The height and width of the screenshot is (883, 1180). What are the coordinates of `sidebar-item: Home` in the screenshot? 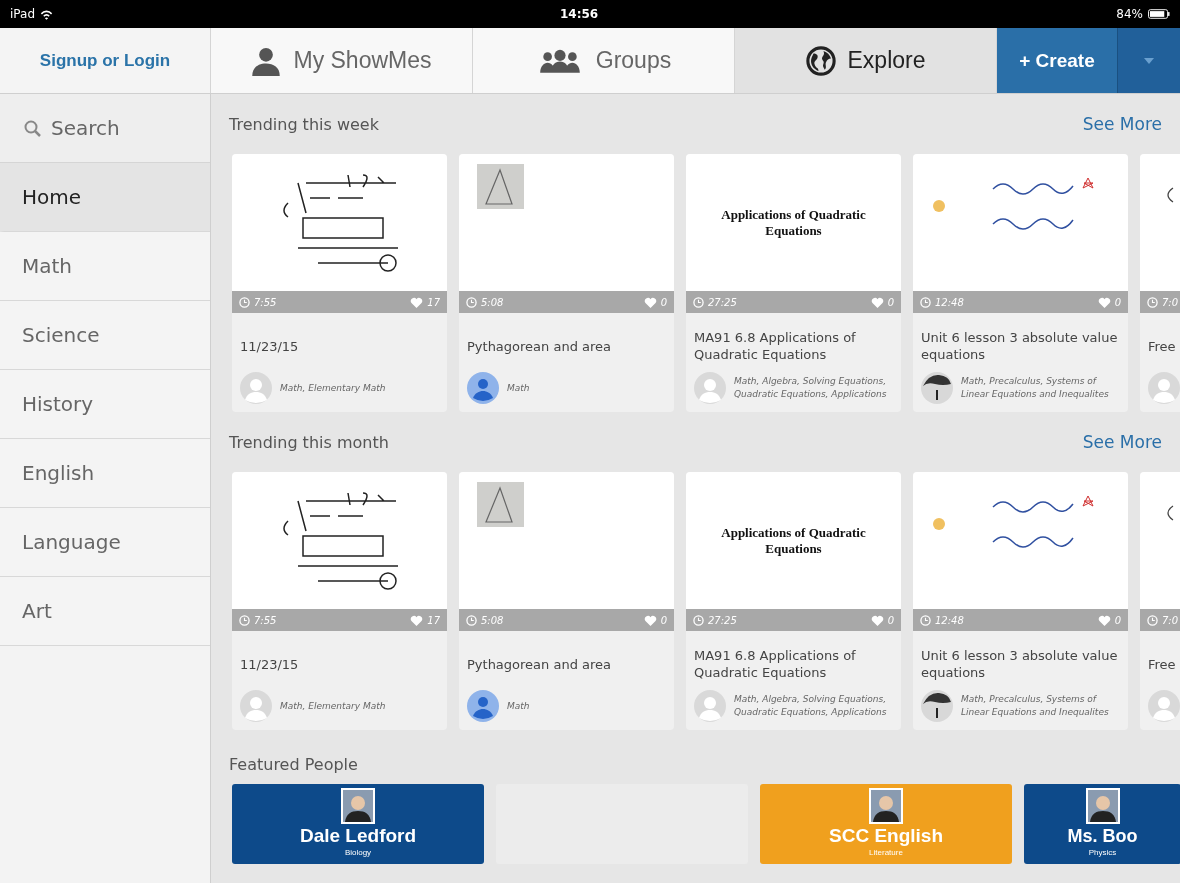 It's located at (105, 197).